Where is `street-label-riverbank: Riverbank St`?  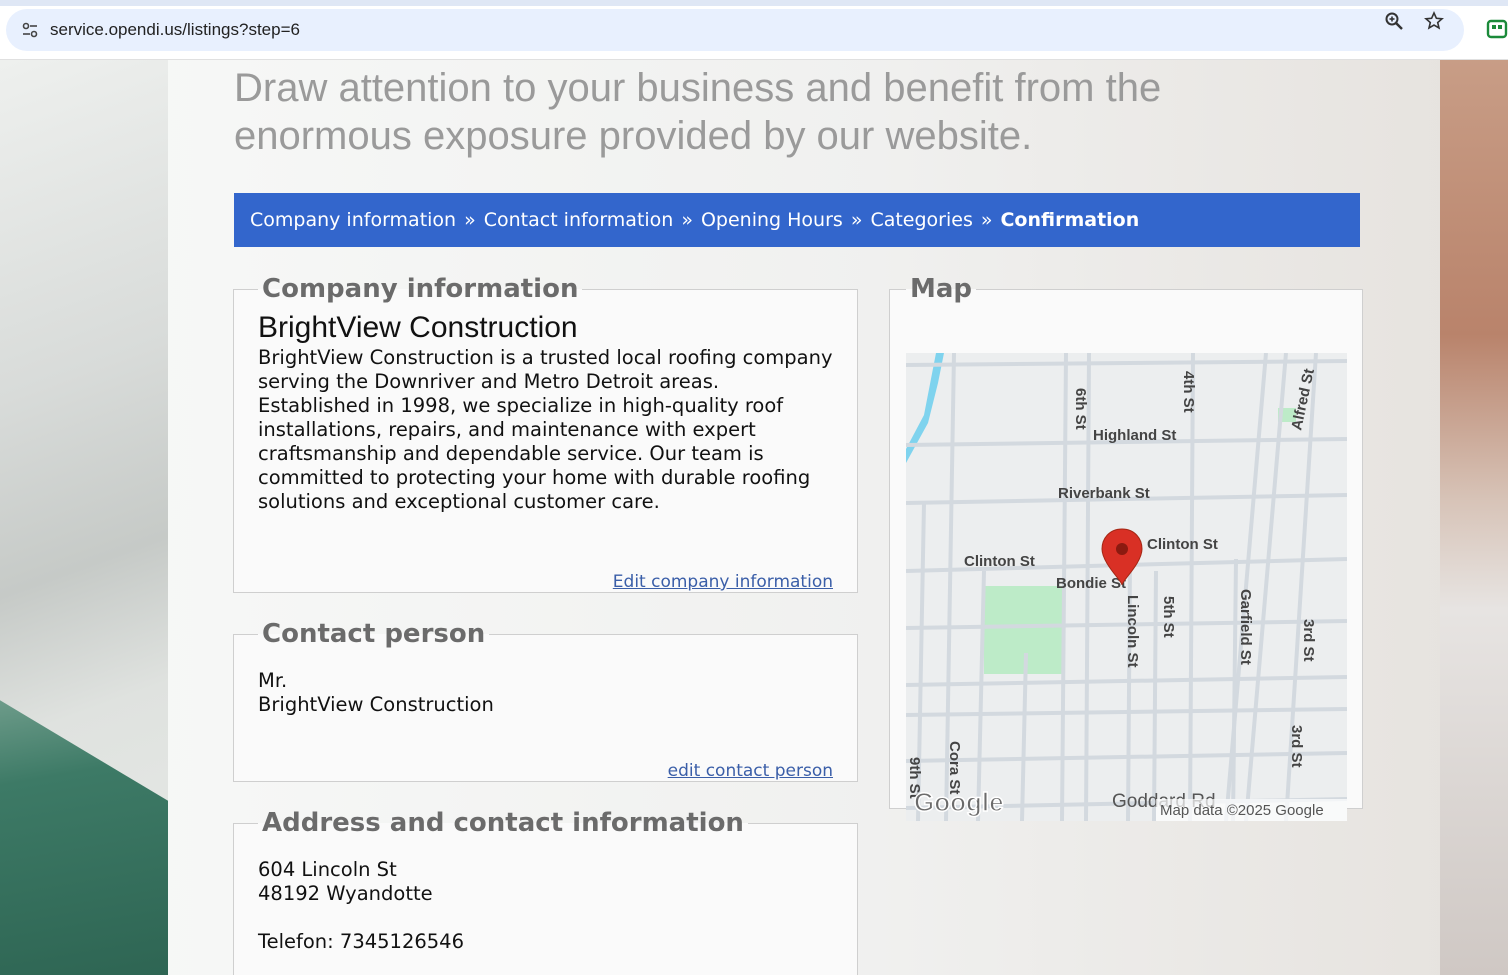 street-label-riverbank: Riverbank St is located at coordinates (1104, 493).